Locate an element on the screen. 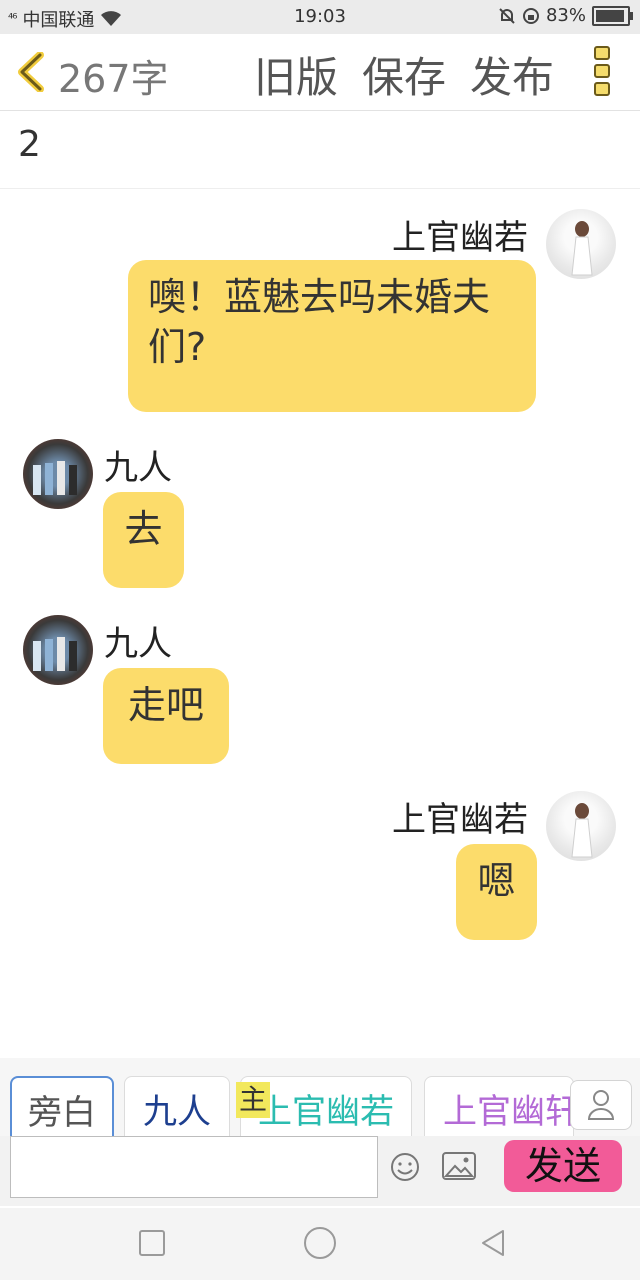 The width and height of the screenshot is (640, 1280). system-nav-bar is located at coordinates (320, 1244).